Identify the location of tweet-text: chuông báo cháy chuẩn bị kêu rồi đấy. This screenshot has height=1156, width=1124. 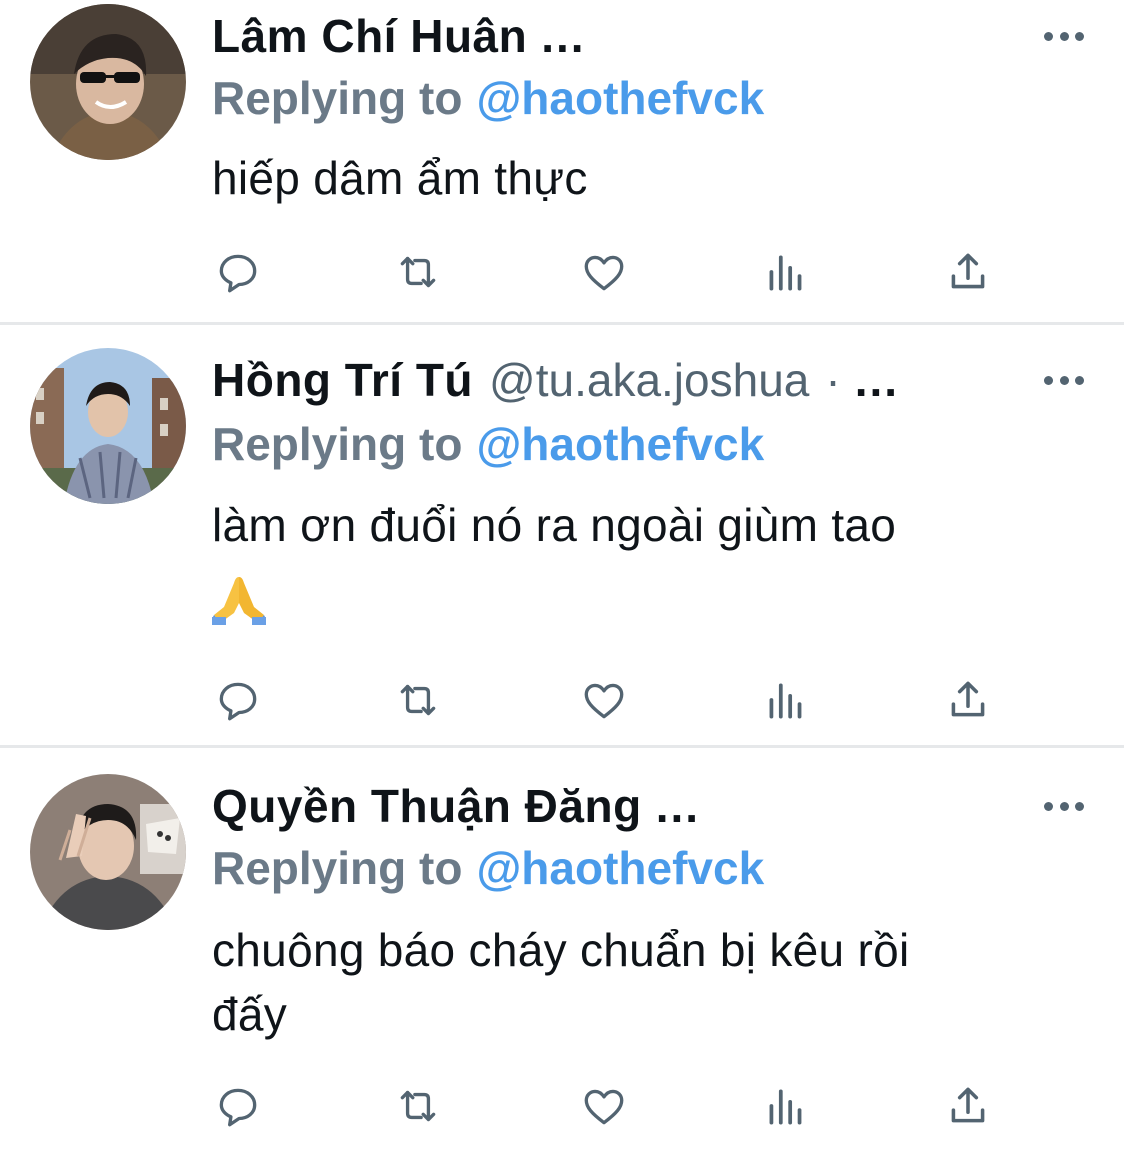
(652, 982).